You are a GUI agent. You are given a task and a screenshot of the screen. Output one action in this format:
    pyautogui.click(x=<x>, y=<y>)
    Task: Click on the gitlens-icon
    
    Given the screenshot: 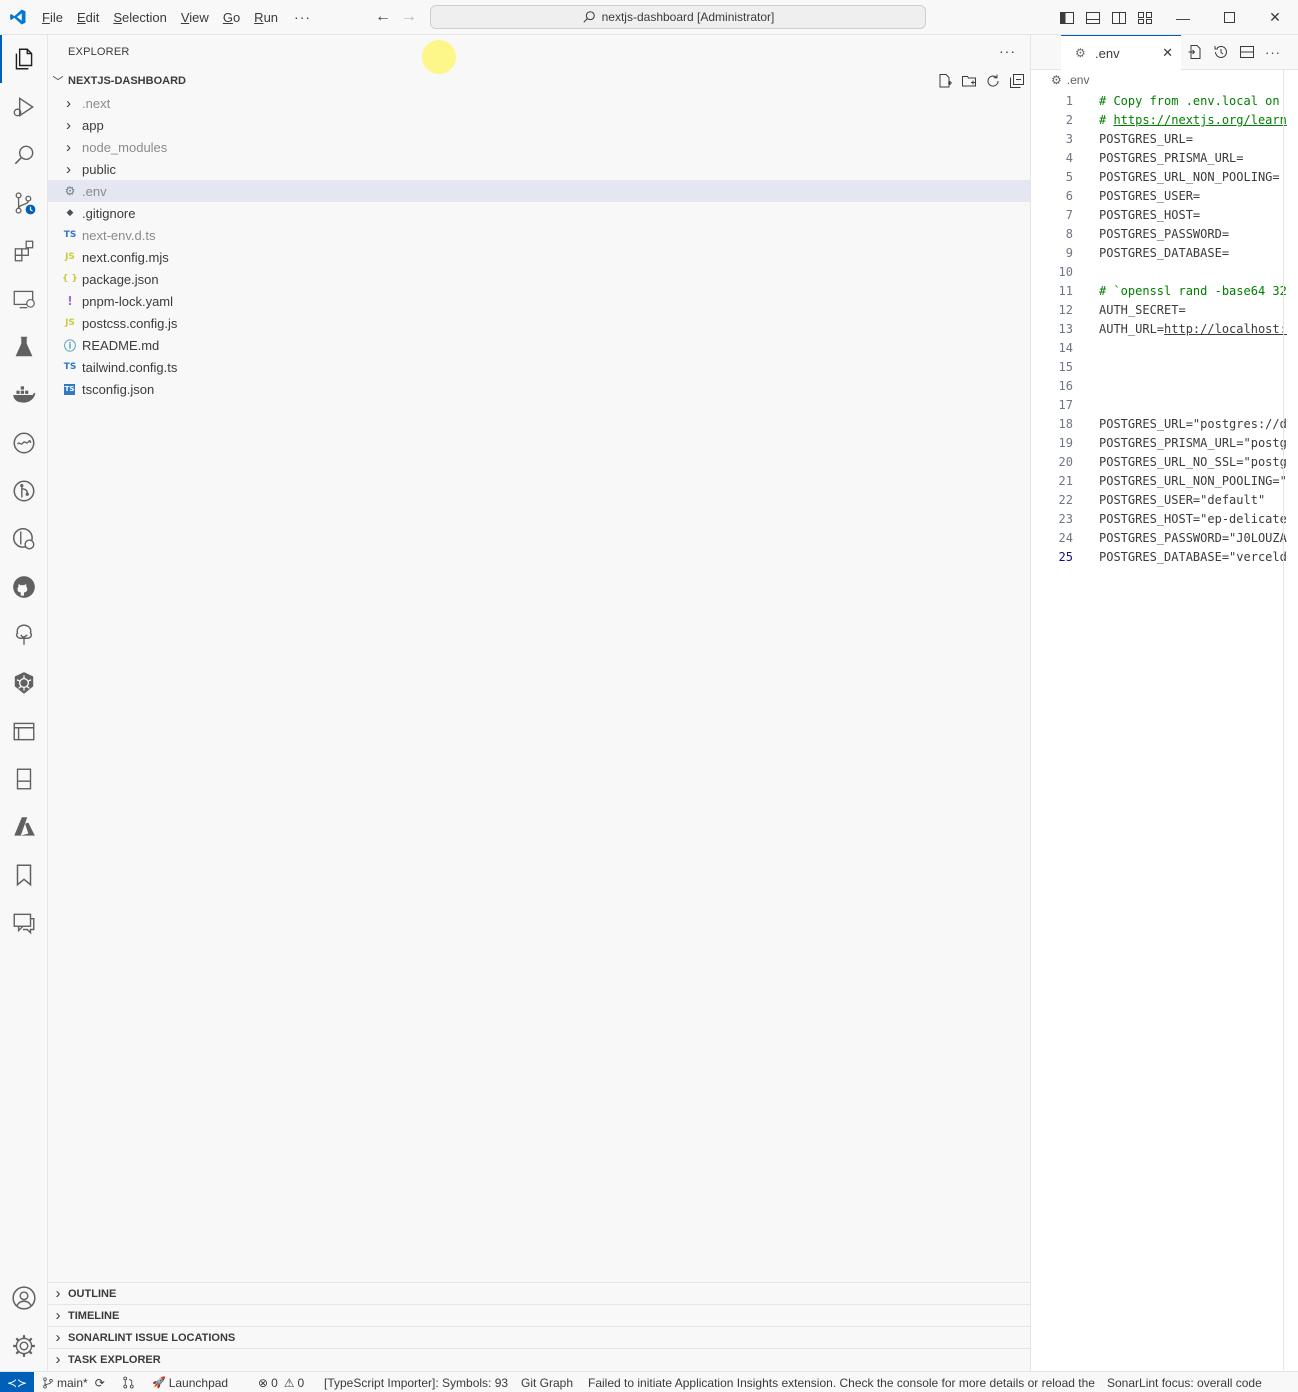 What is the action you would take?
    pyautogui.click(x=24, y=539)
    